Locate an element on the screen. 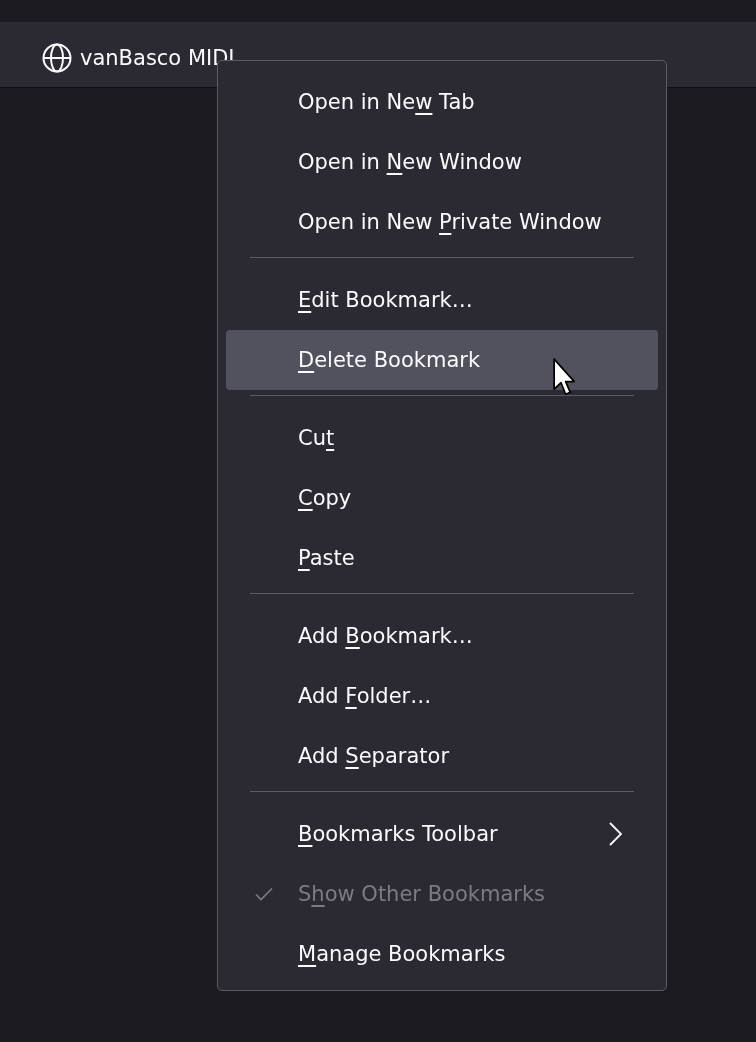  menu-item: Open in New Tab is located at coordinates (442, 102).